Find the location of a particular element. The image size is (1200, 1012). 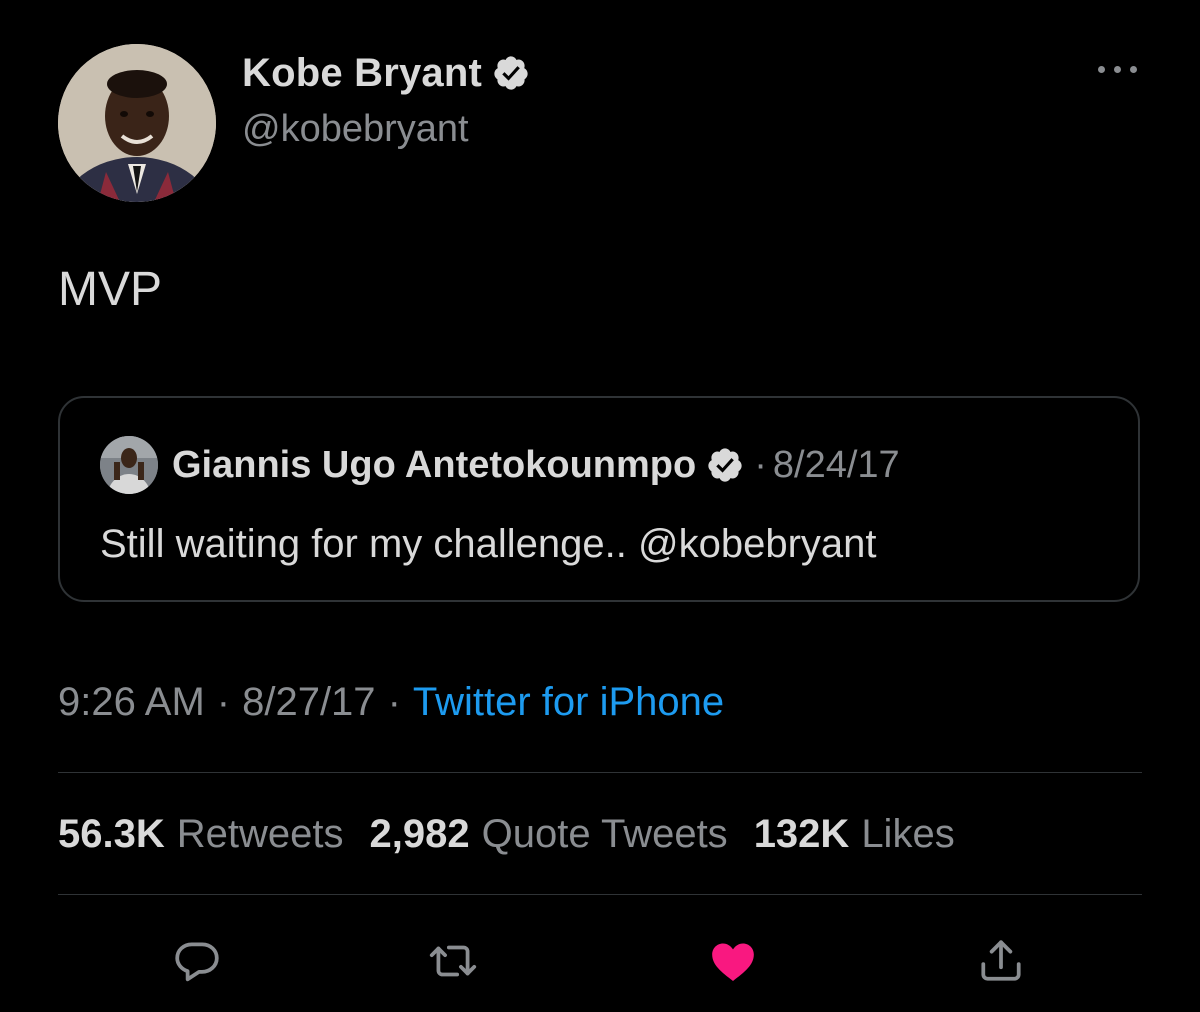

author-name-row: Kobe Bryant is located at coordinates (386, 73).